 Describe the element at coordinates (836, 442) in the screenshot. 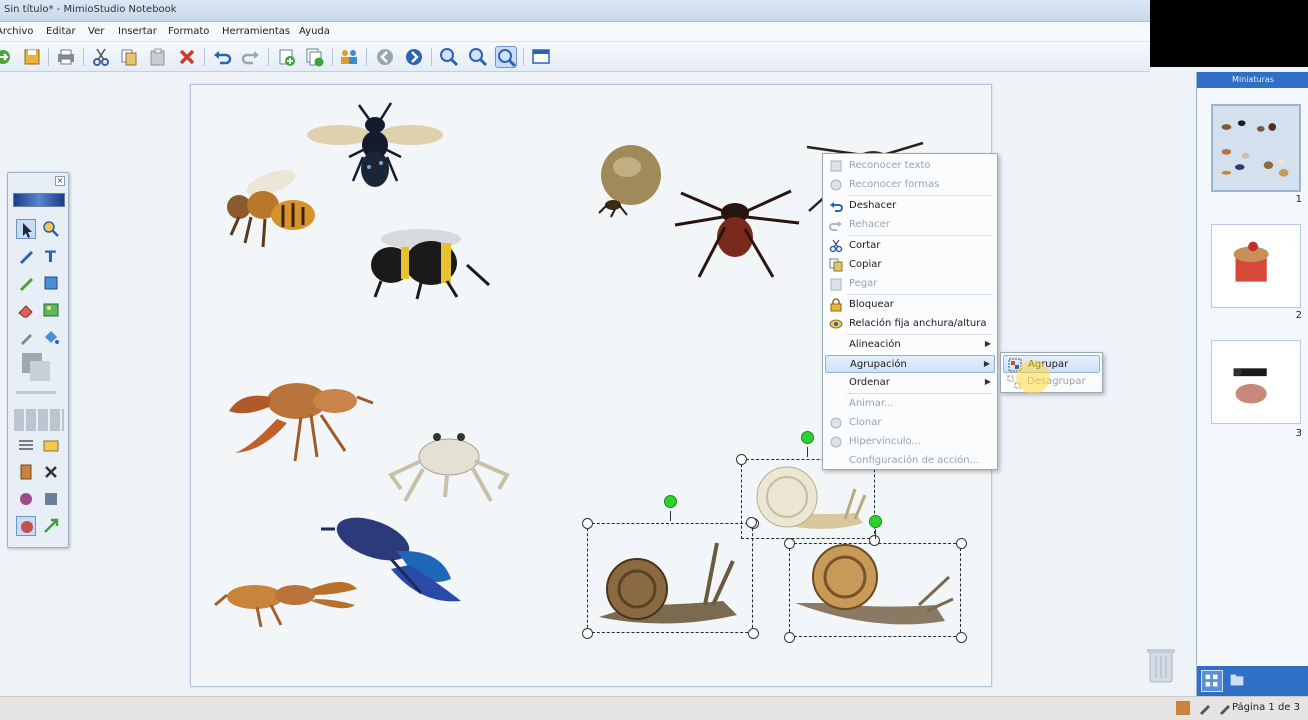

I see `hyperlink-icon` at that location.